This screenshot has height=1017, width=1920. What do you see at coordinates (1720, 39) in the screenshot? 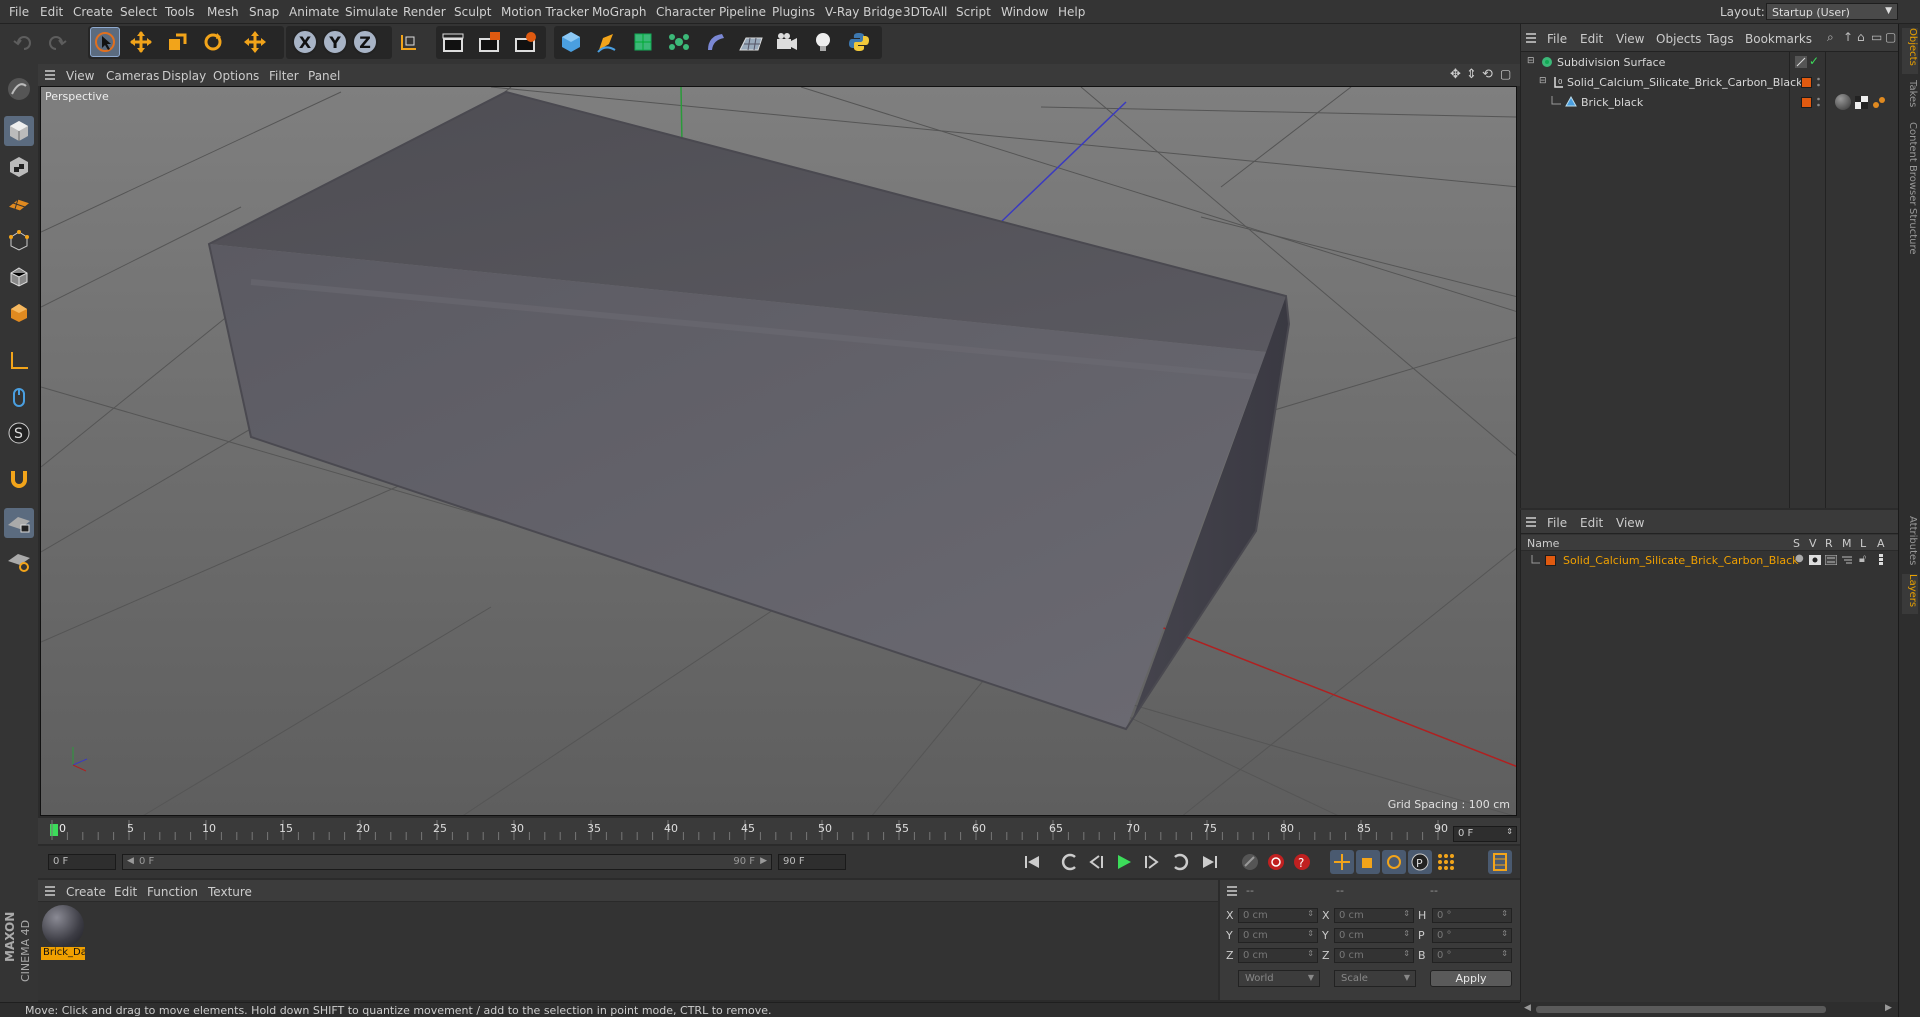
I see `object-menu-tags: Tags` at bounding box center [1720, 39].